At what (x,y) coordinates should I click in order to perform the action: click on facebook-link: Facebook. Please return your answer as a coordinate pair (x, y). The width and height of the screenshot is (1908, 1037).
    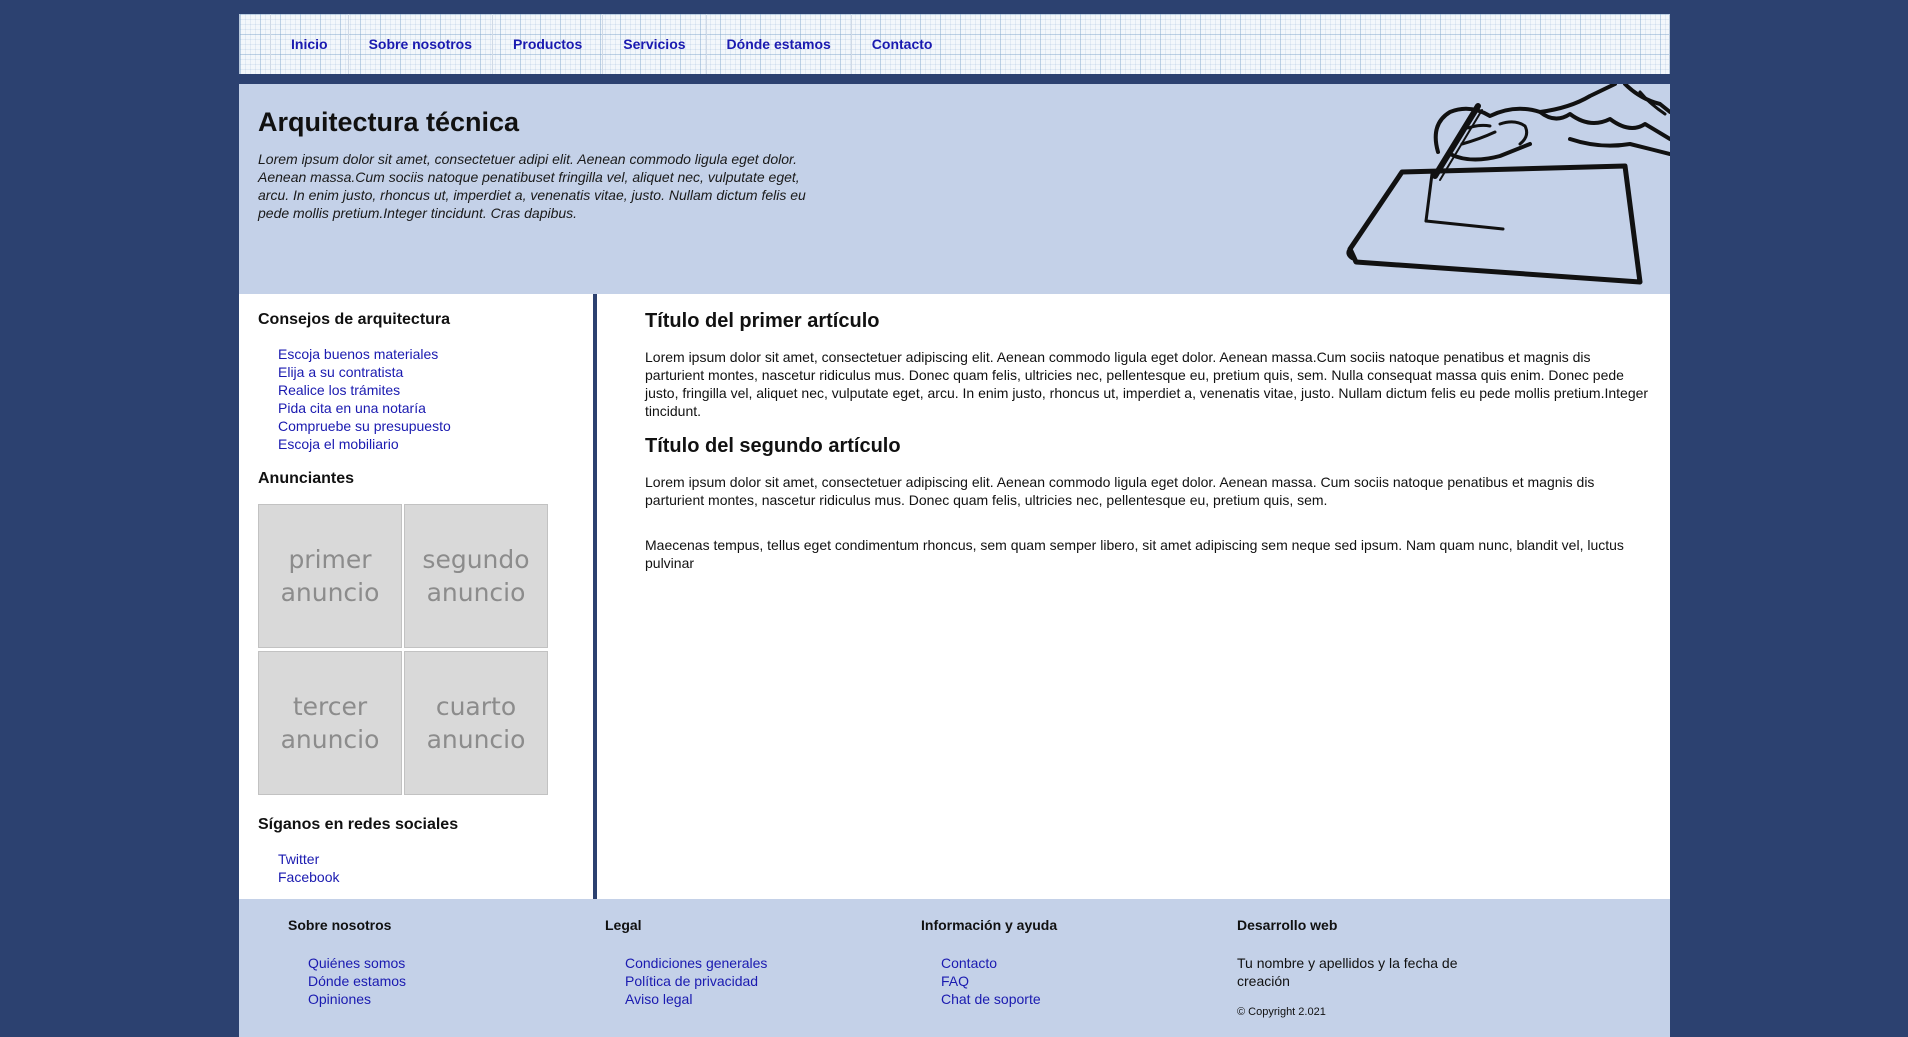
    Looking at the image, I should click on (308, 877).